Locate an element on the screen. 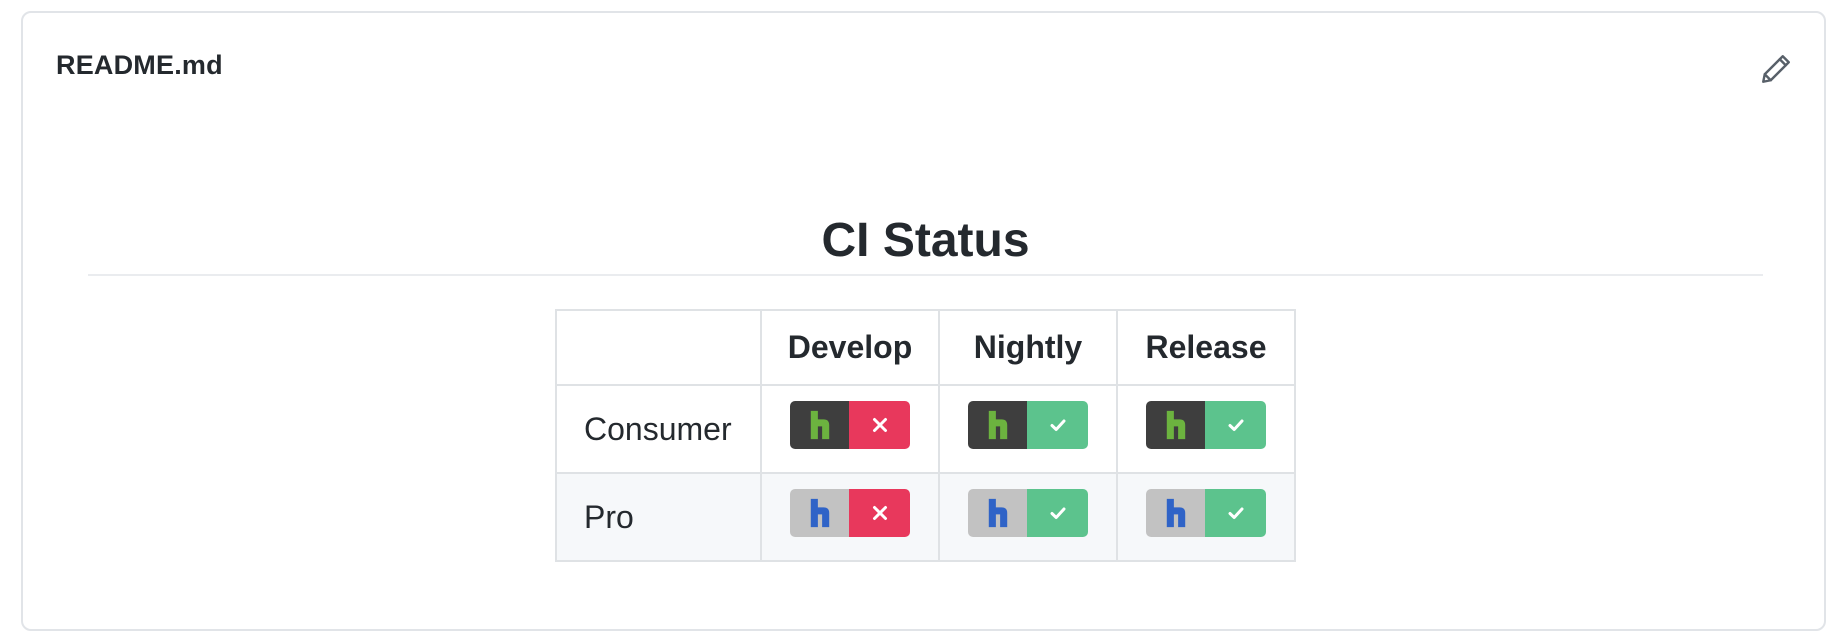 This screenshot has width=1848, height=631. page-title: CI Status is located at coordinates (925, 240).